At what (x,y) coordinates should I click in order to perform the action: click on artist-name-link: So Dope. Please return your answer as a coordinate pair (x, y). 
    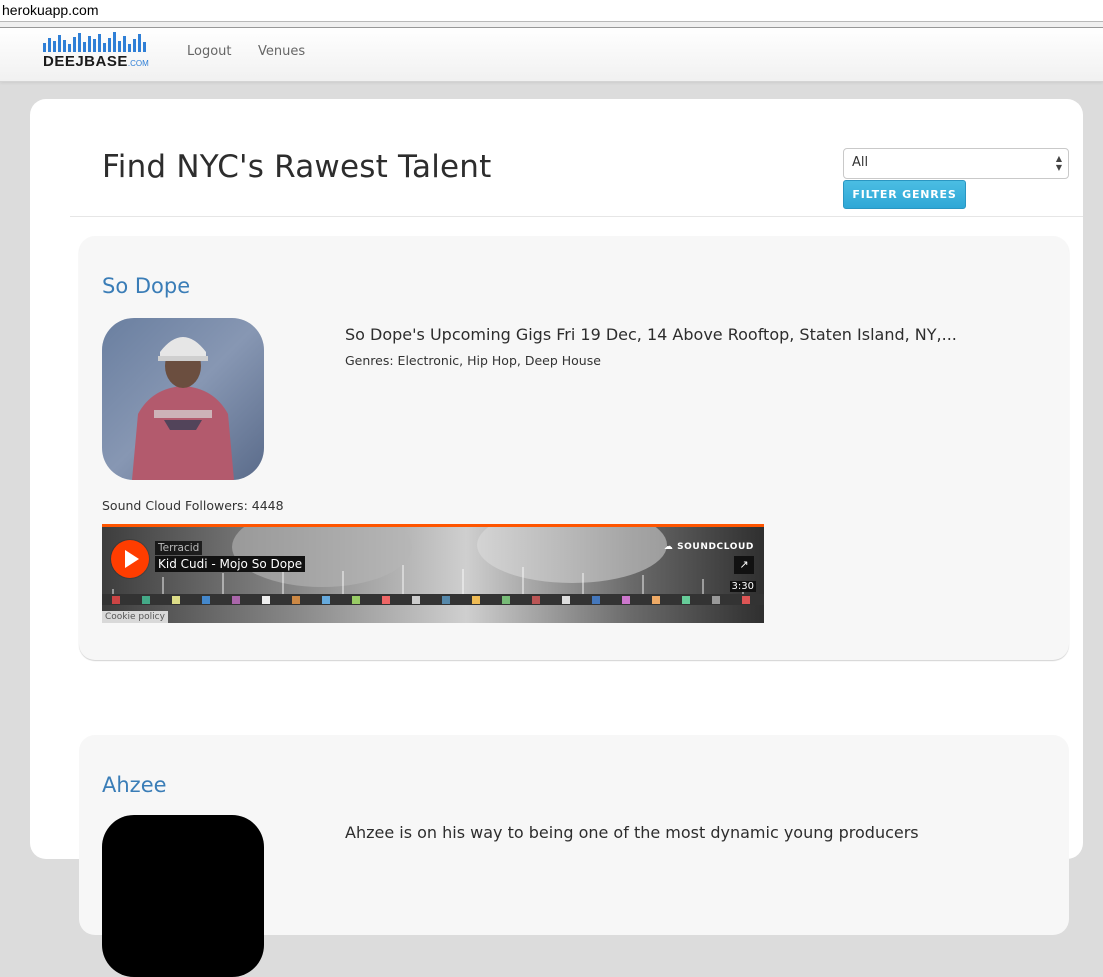
    Looking at the image, I should click on (146, 286).